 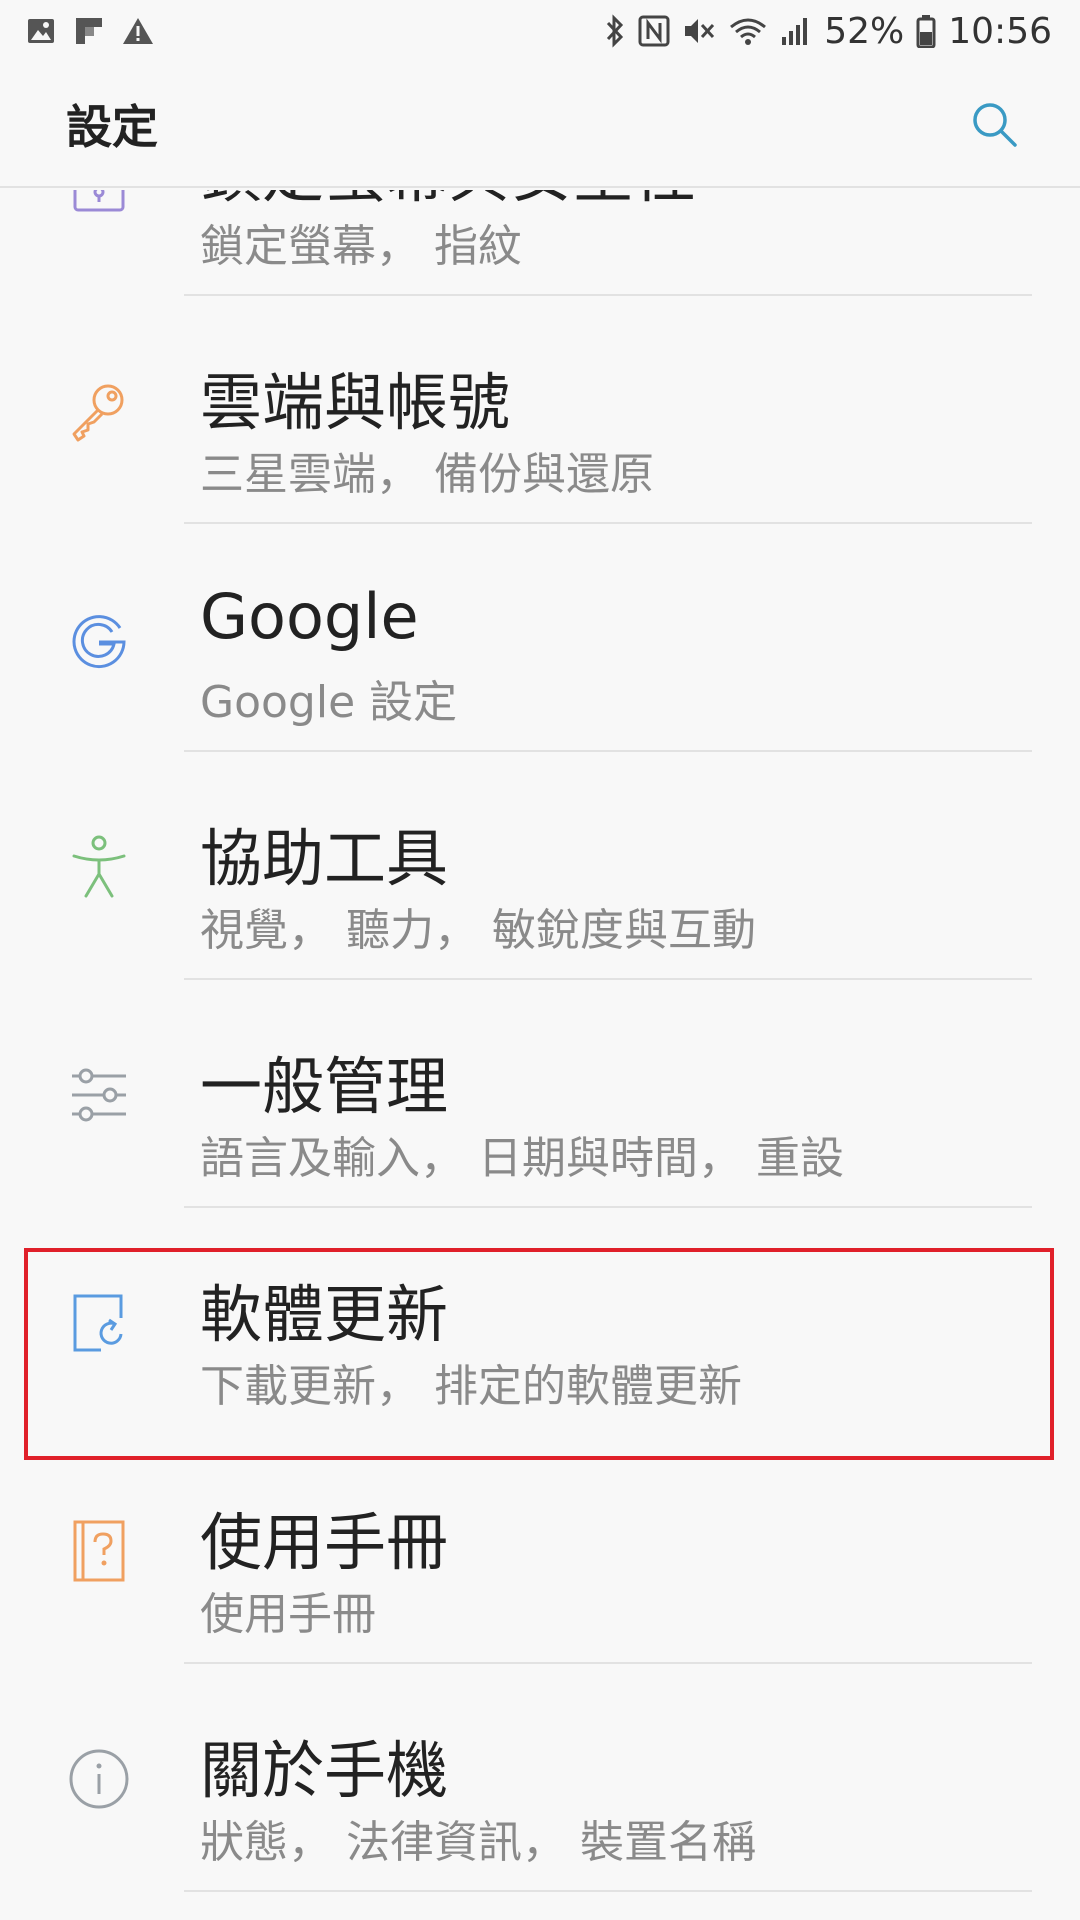 I want to click on info-icon, so click(x=99, y=1779).